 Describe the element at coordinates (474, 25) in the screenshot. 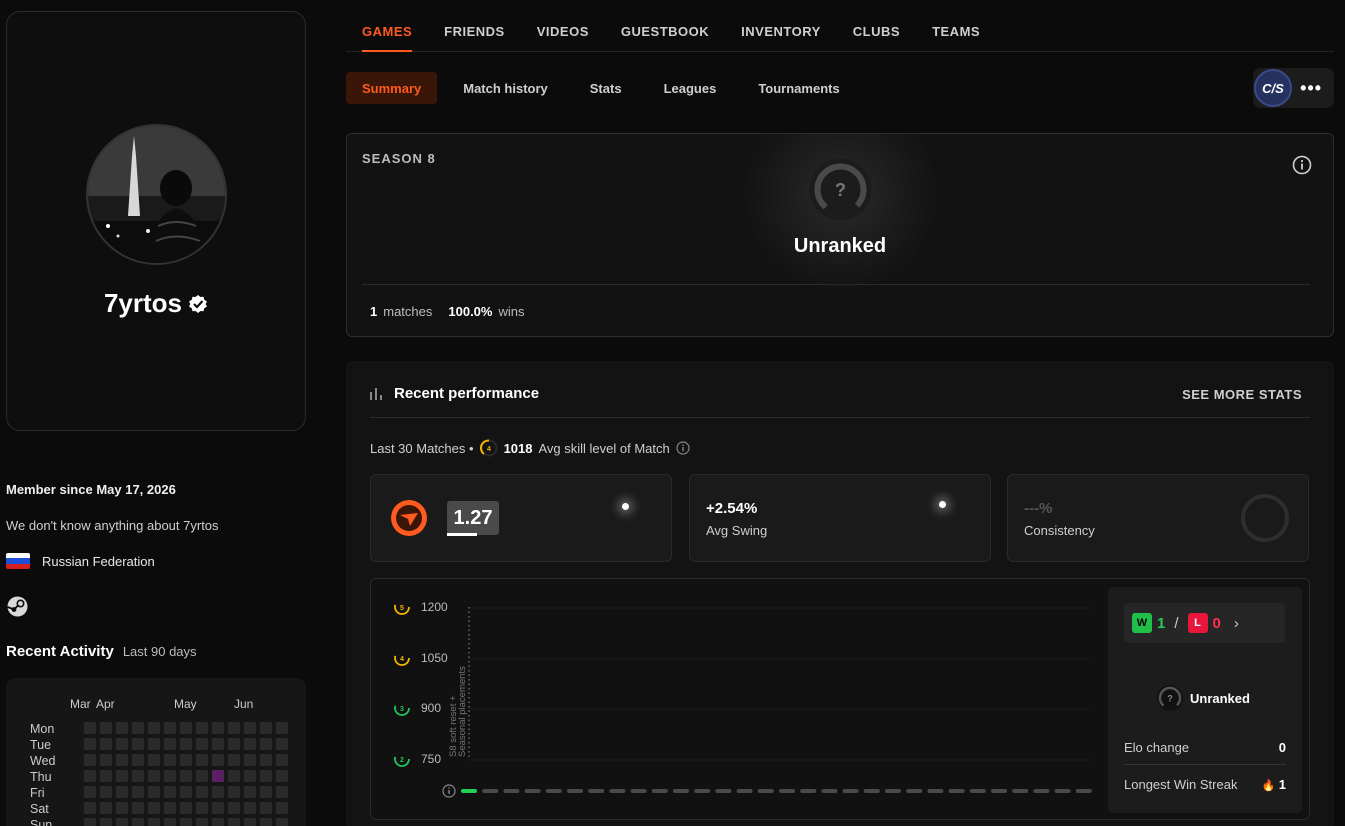

I see `tab-friends: FRIENDS` at that location.